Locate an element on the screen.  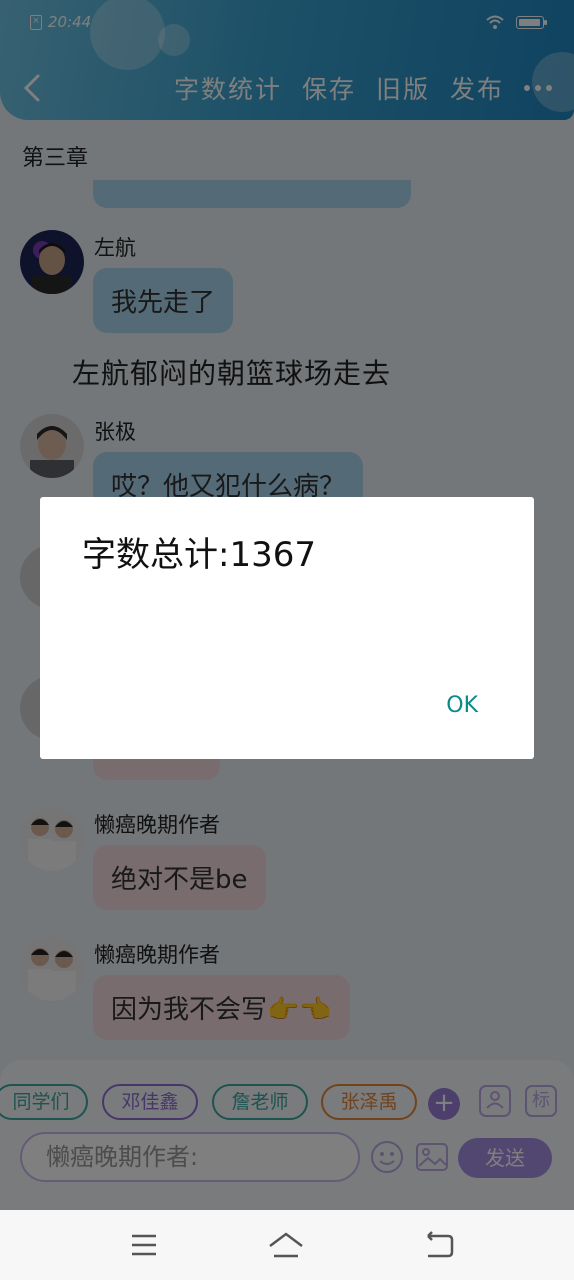
dialog-message: 字数总计:1367 is located at coordinates (199, 555).